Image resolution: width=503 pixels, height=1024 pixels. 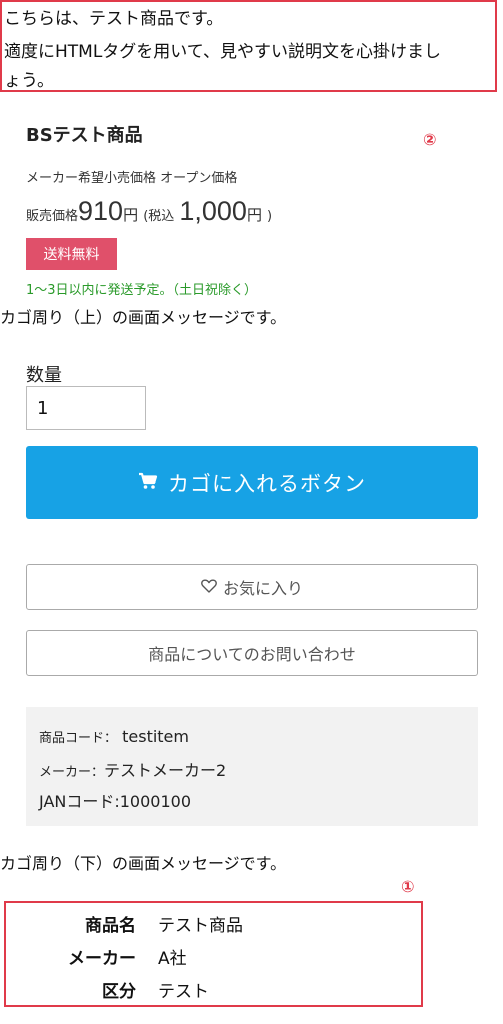 I want to click on spec-key: メーカー, so click(x=102, y=959).